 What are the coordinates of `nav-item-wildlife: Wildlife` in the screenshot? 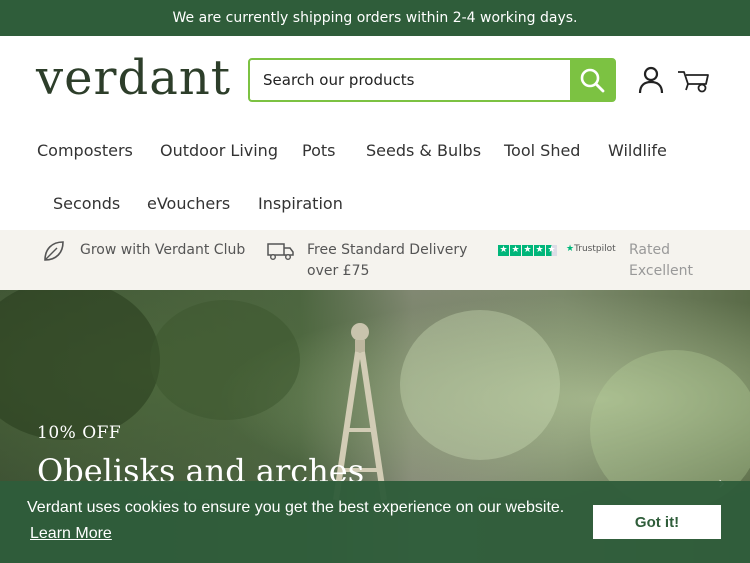 It's located at (637, 150).